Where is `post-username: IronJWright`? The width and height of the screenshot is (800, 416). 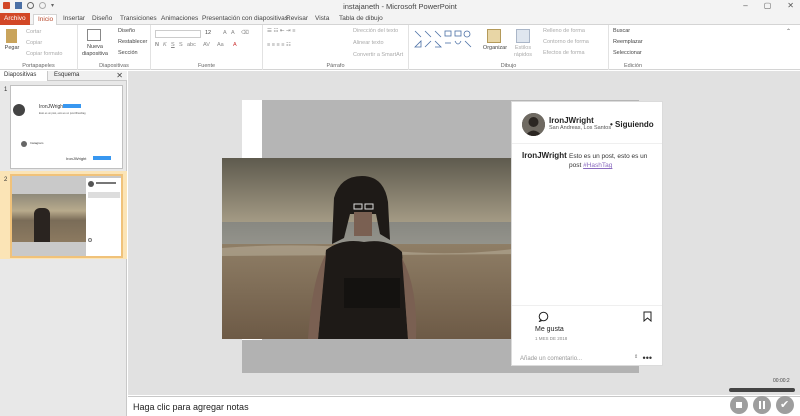 post-username: IronJWright is located at coordinates (571, 120).